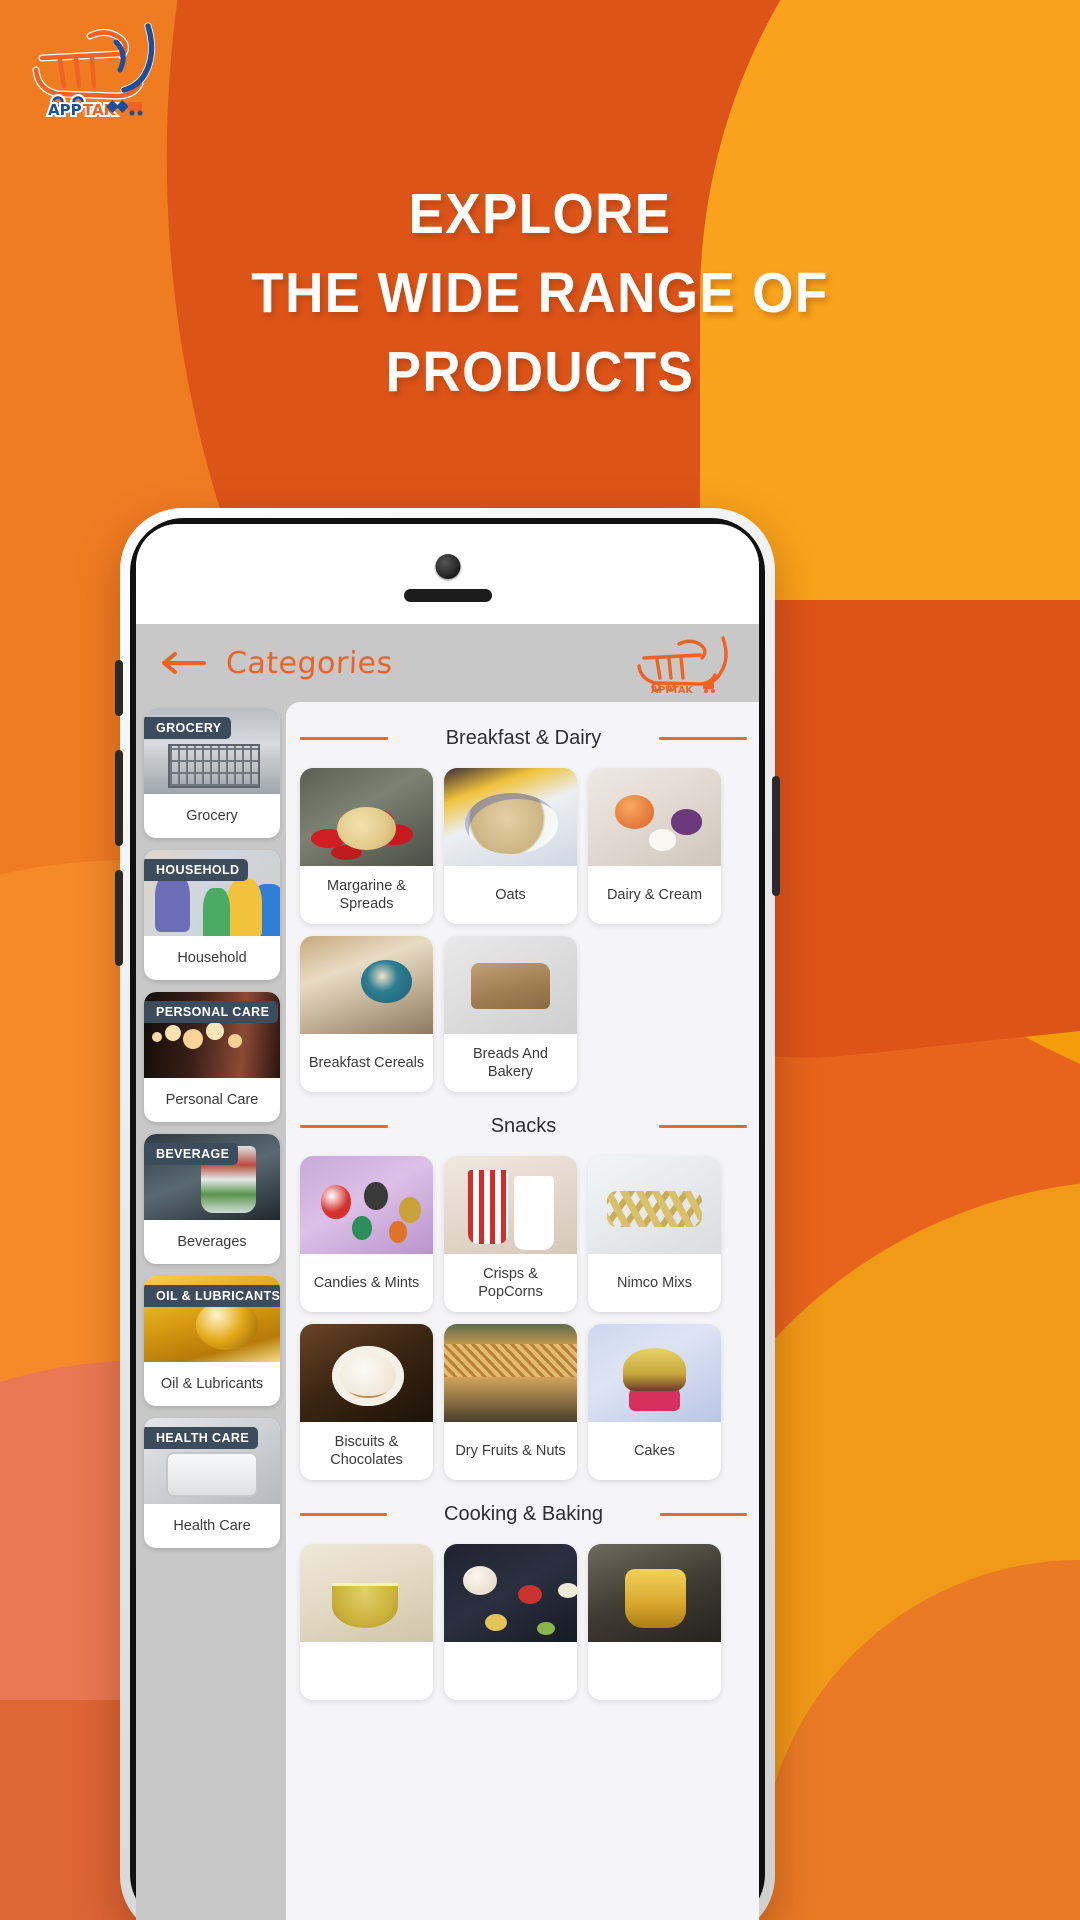 This screenshot has height=1920, width=1080. I want to click on page-title: Categories, so click(309, 663).